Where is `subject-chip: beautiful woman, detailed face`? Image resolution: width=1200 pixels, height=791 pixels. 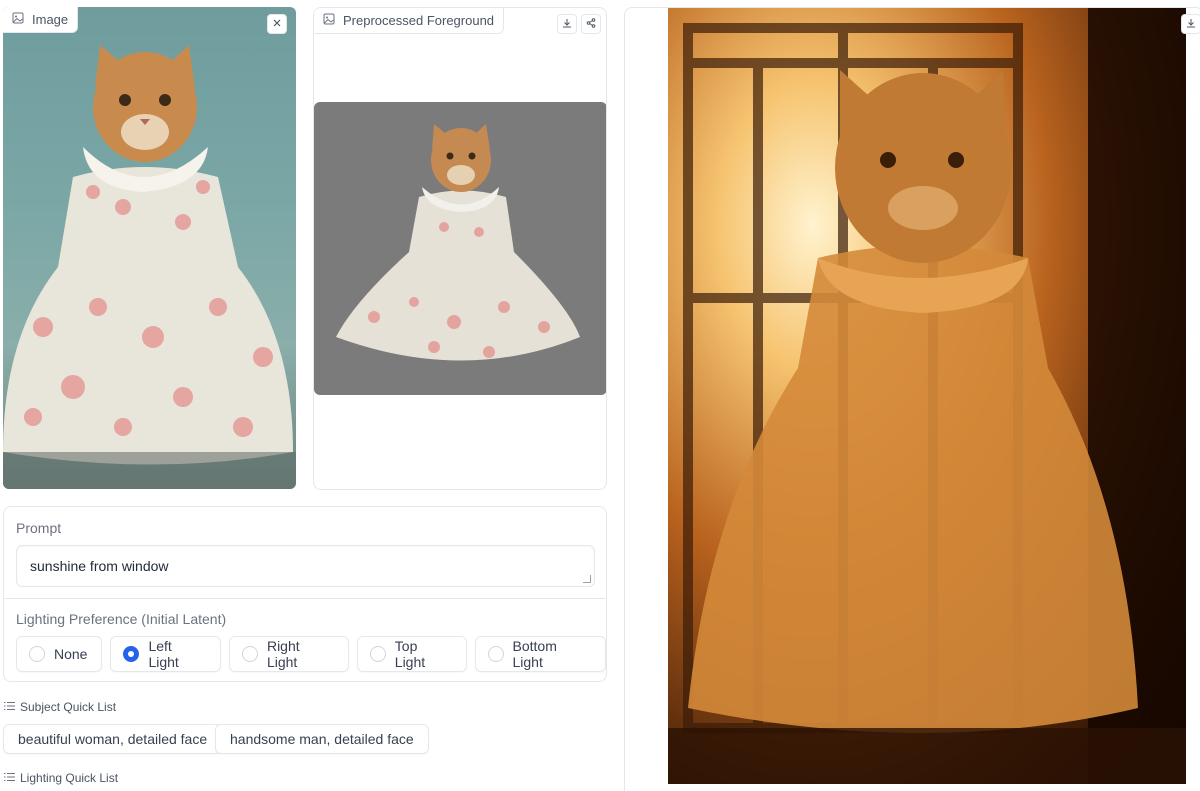
subject-chip: beautiful woman, detailed face is located at coordinates (113, 739).